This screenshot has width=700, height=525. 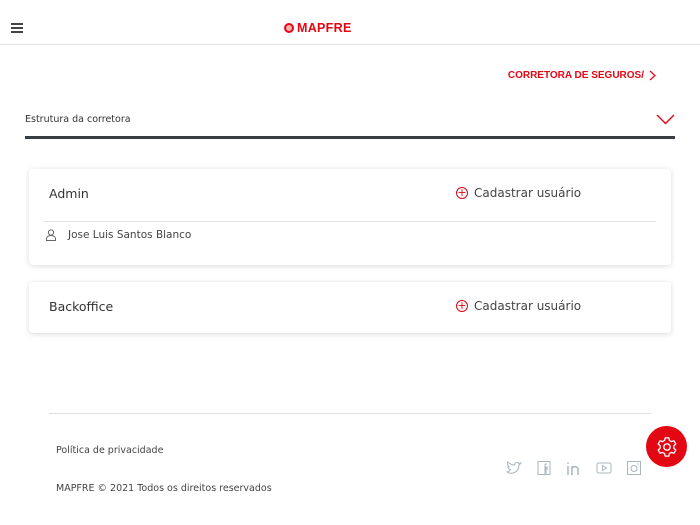 What do you see at coordinates (78, 119) in the screenshot?
I see `dropdown-label: Estrutura da corretora` at bounding box center [78, 119].